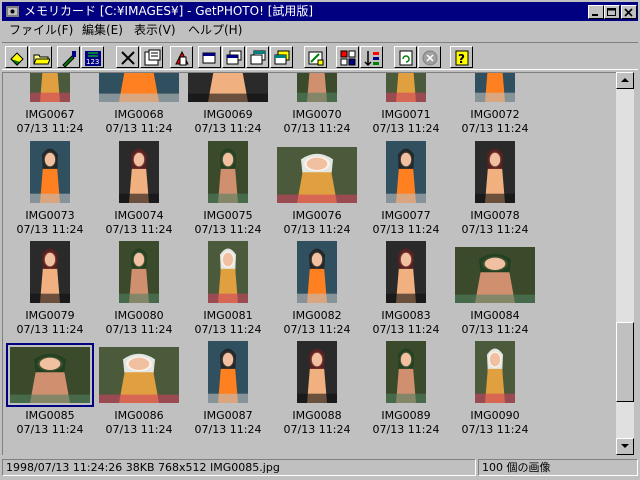 Image resolution: width=640 pixels, height=480 pixels. What do you see at coordinates (281, 57) in the screenshot?
I see `window-4-button` at bounding box center [281, 57].